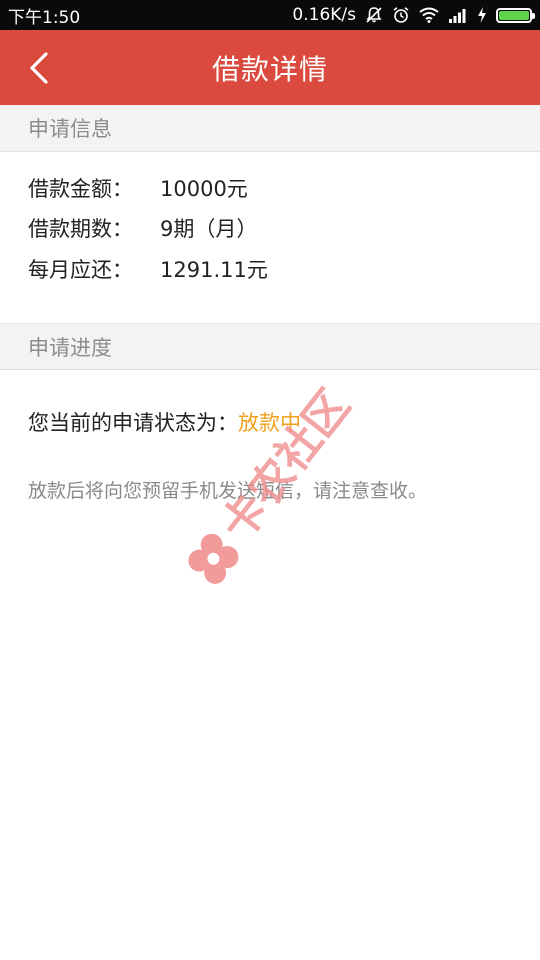 The height and width of the screenshot is (960, 540). I want to click on page-title: 借款详情, so click(269, 69).